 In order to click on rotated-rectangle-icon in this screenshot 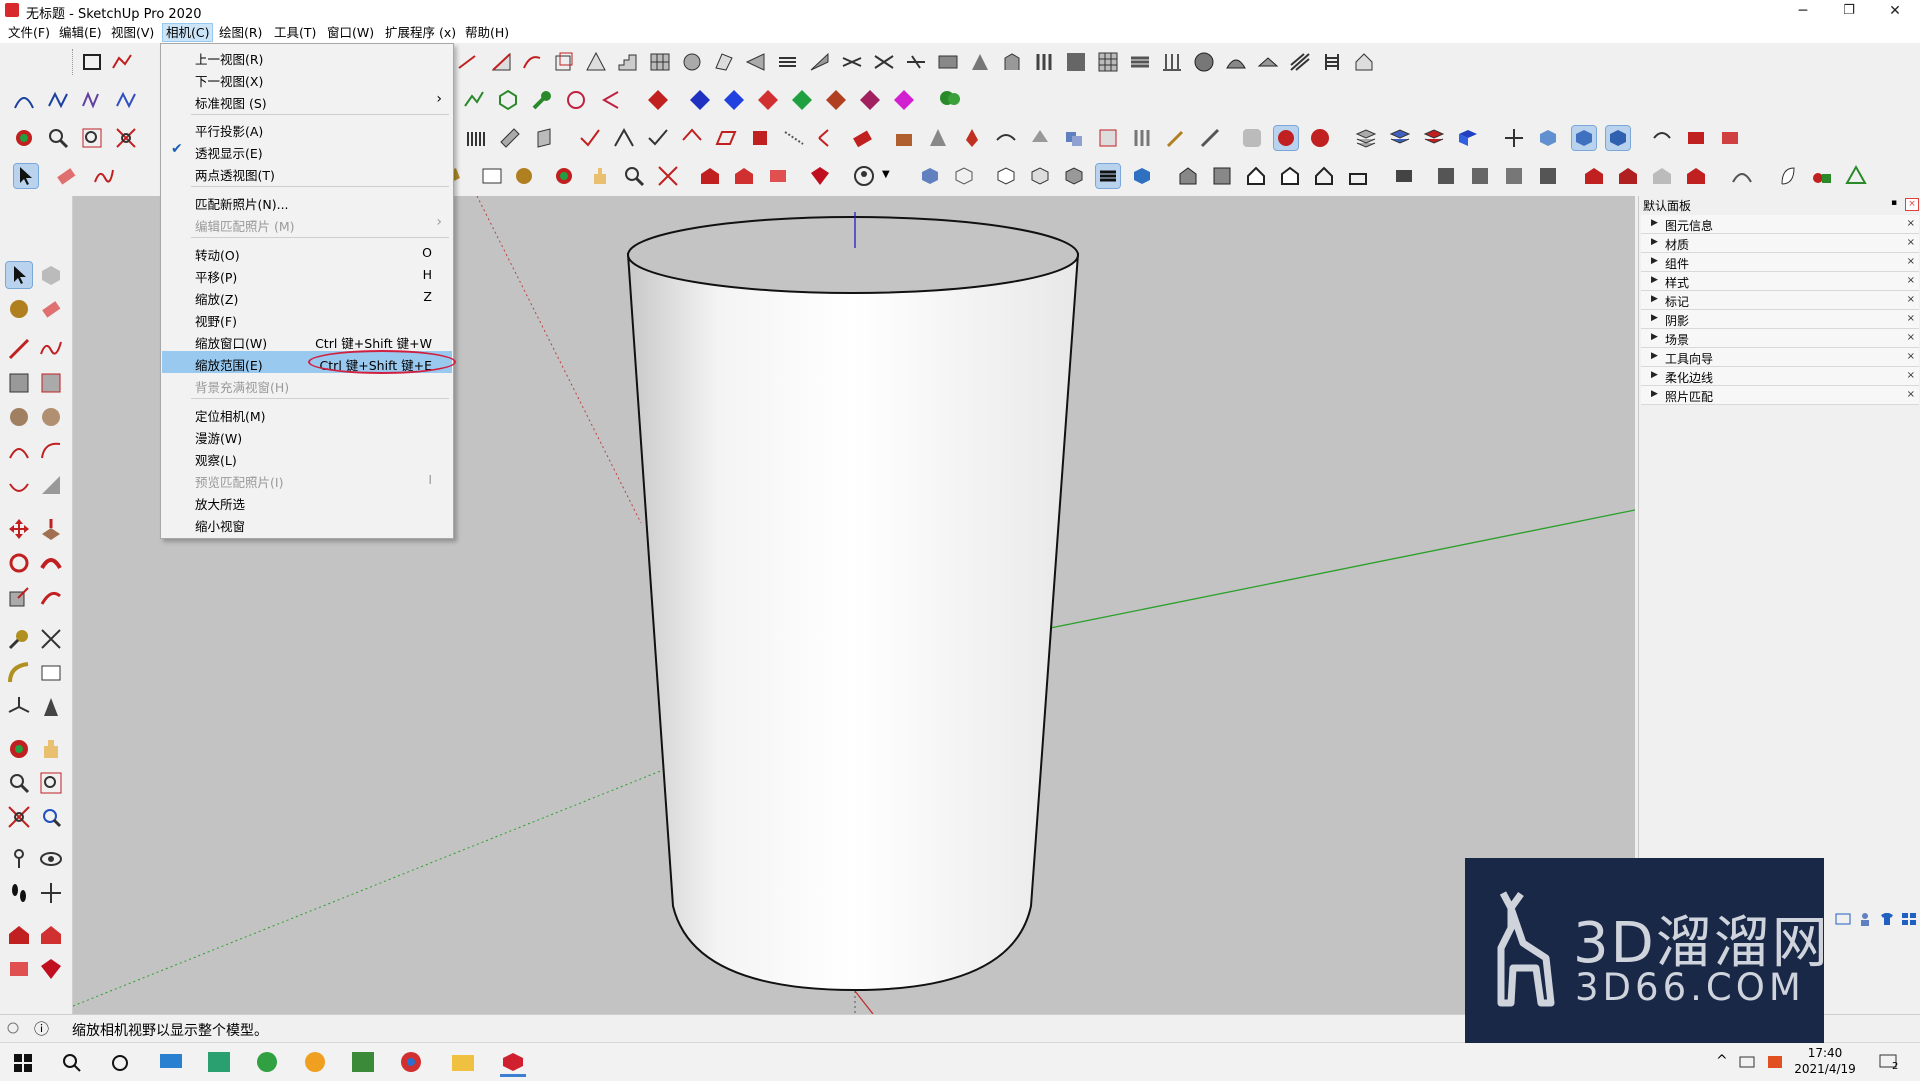, I will do `click(51, 383)`.